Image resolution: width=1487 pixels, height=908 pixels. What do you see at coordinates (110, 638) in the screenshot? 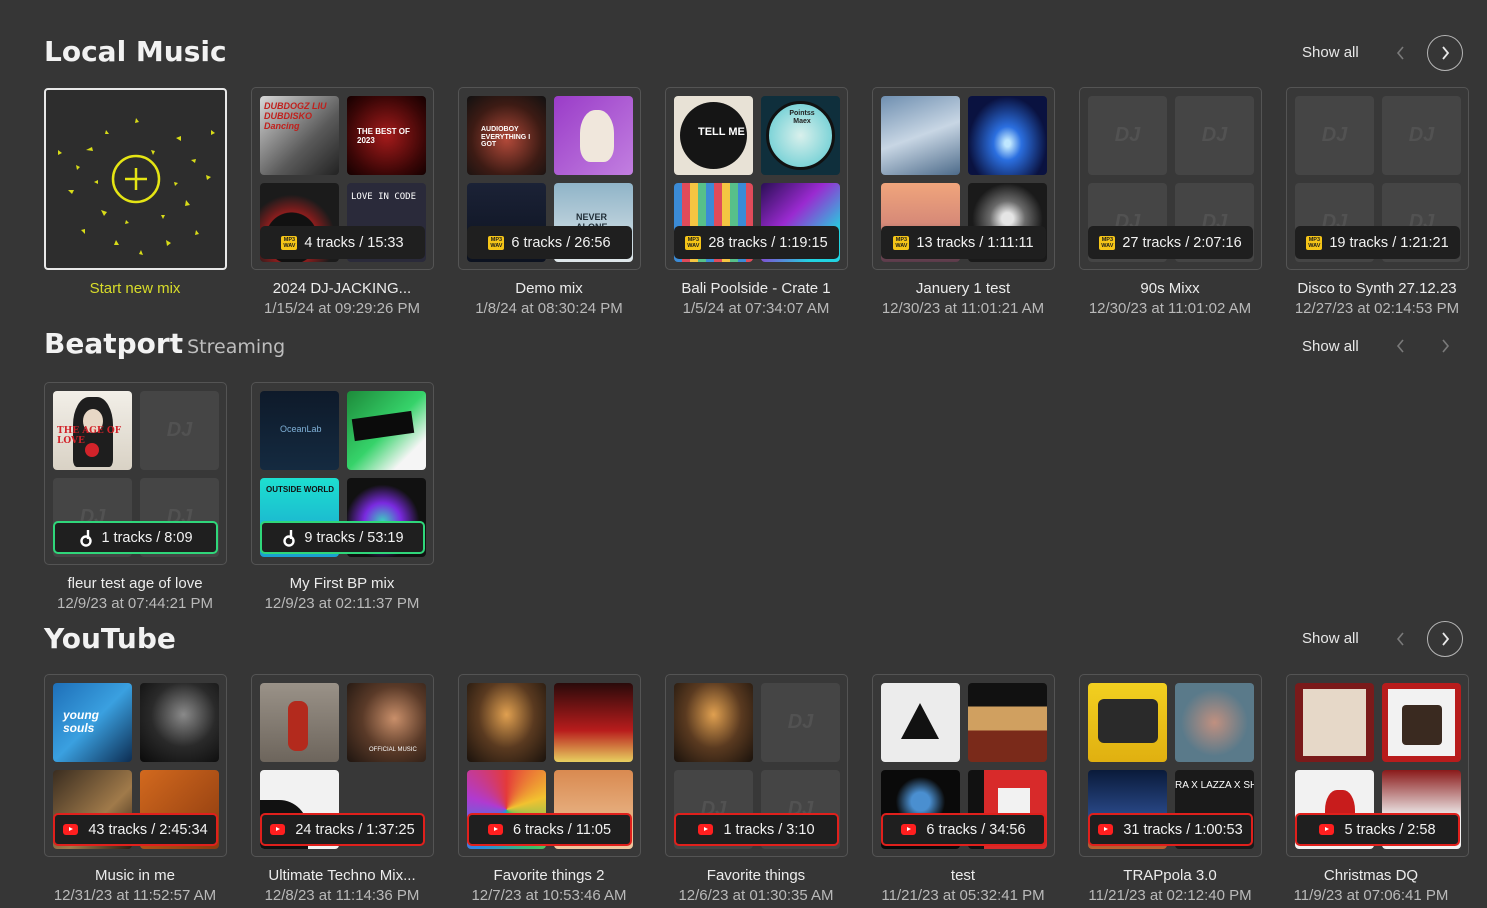
I see `youtube-title: YouTube` at bounding box center [110, 638].